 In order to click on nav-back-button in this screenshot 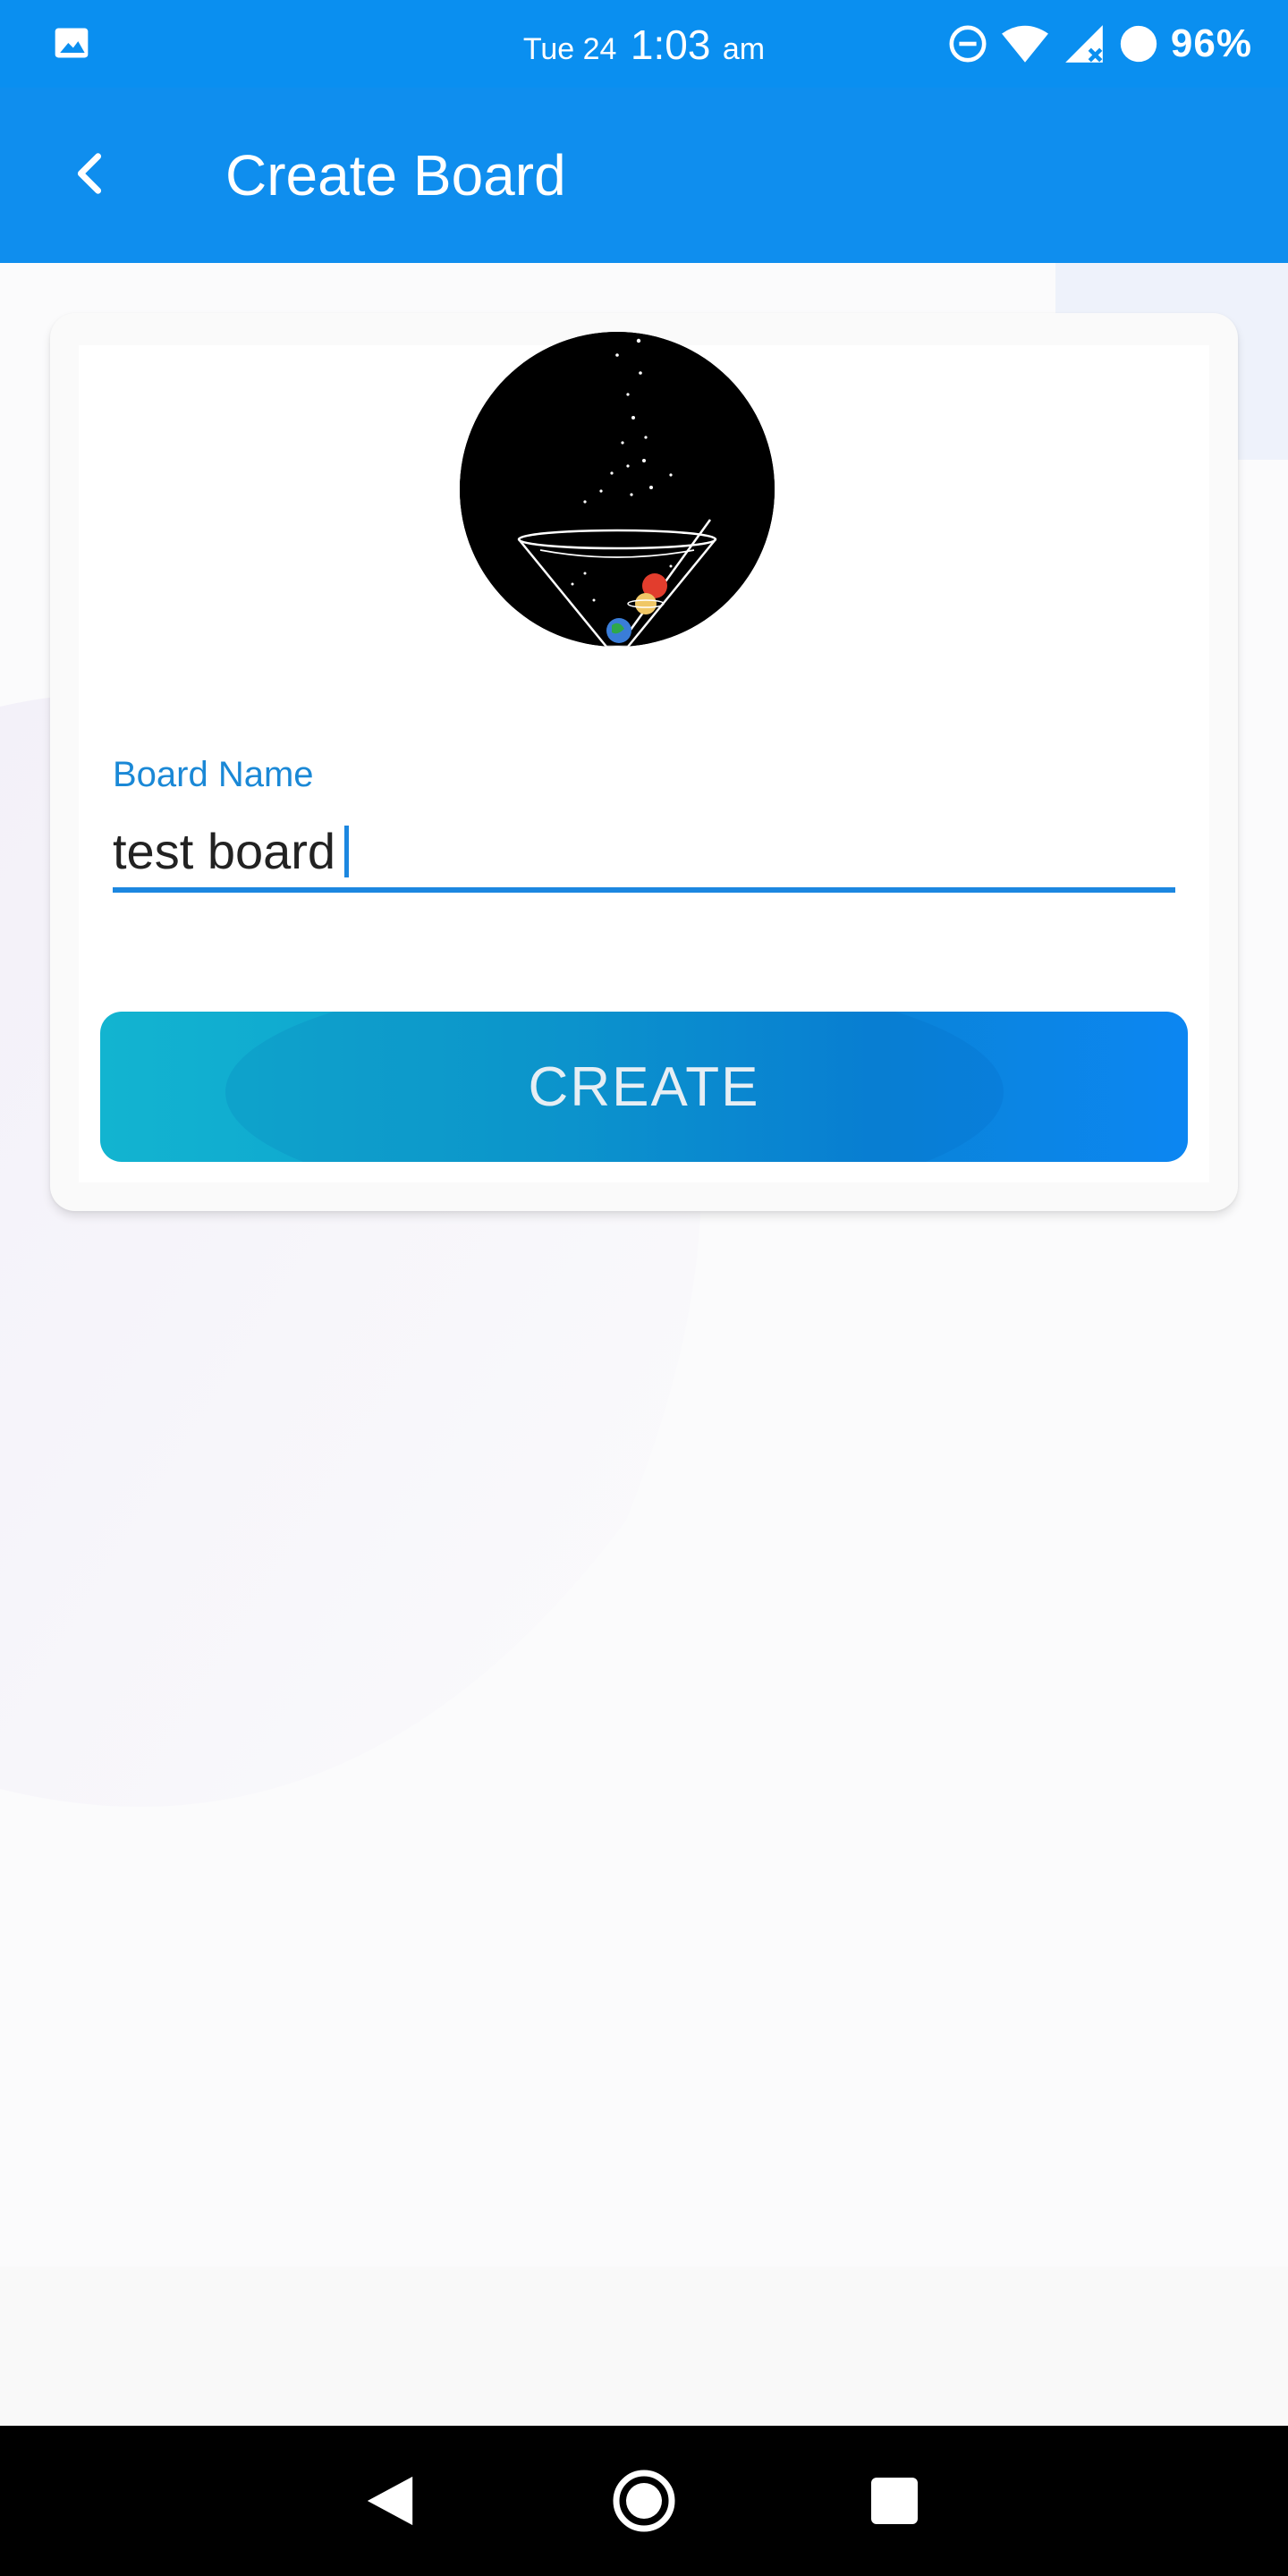, I will do `click(390, 2501)`.